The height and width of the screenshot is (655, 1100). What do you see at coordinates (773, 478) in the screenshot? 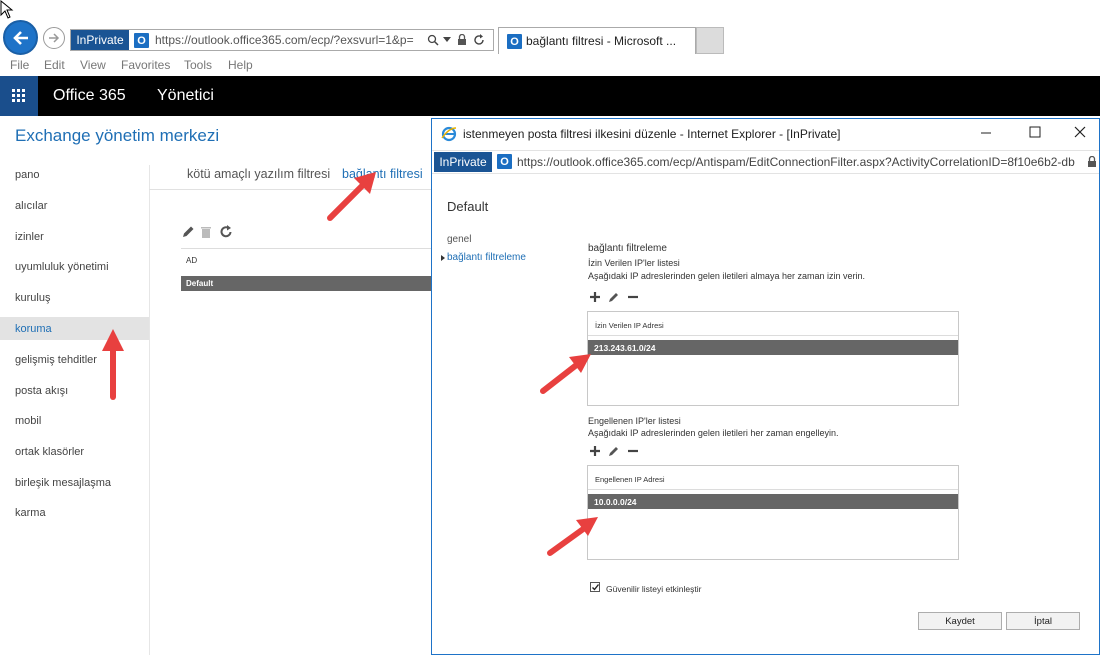
I see `table-header: Engellenen IP Adresi` at bounding box center [773, 478].